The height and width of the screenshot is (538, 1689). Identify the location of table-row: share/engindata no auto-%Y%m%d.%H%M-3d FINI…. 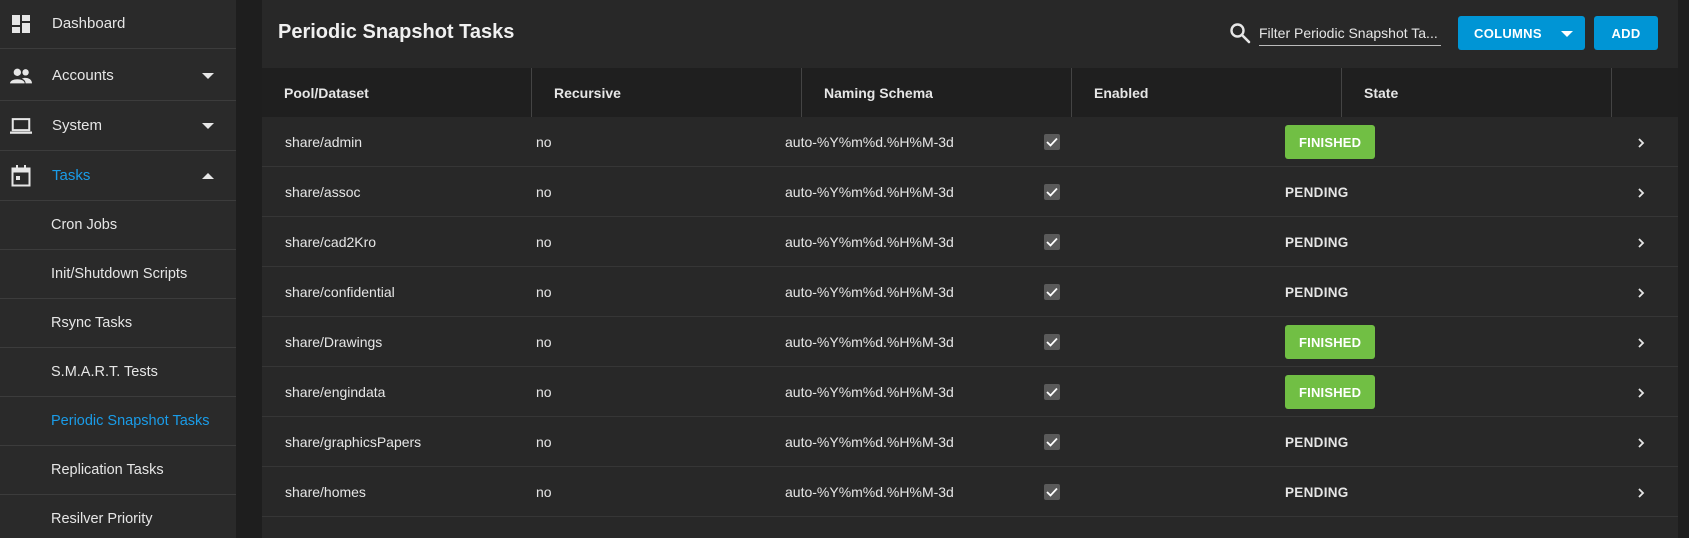
(970, 392).